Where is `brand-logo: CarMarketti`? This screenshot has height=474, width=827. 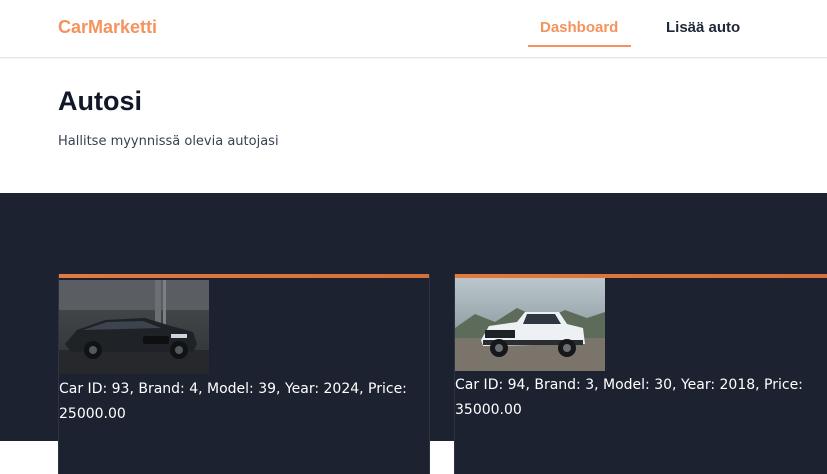 brand-logo: CarMarketti is located at coordinates (107, 27).